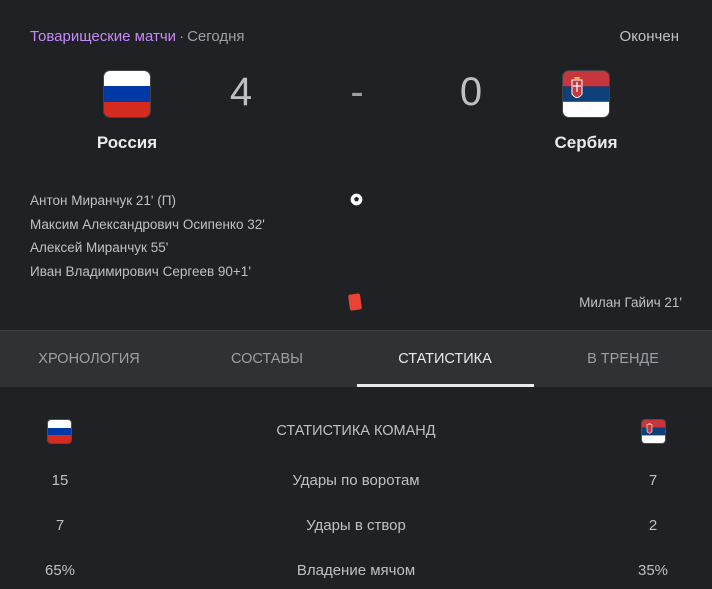  Describe the element at coordinates (99, 247) in the screenshot. I see `scorer-item: Алексей Миранчук 55'` at that location.